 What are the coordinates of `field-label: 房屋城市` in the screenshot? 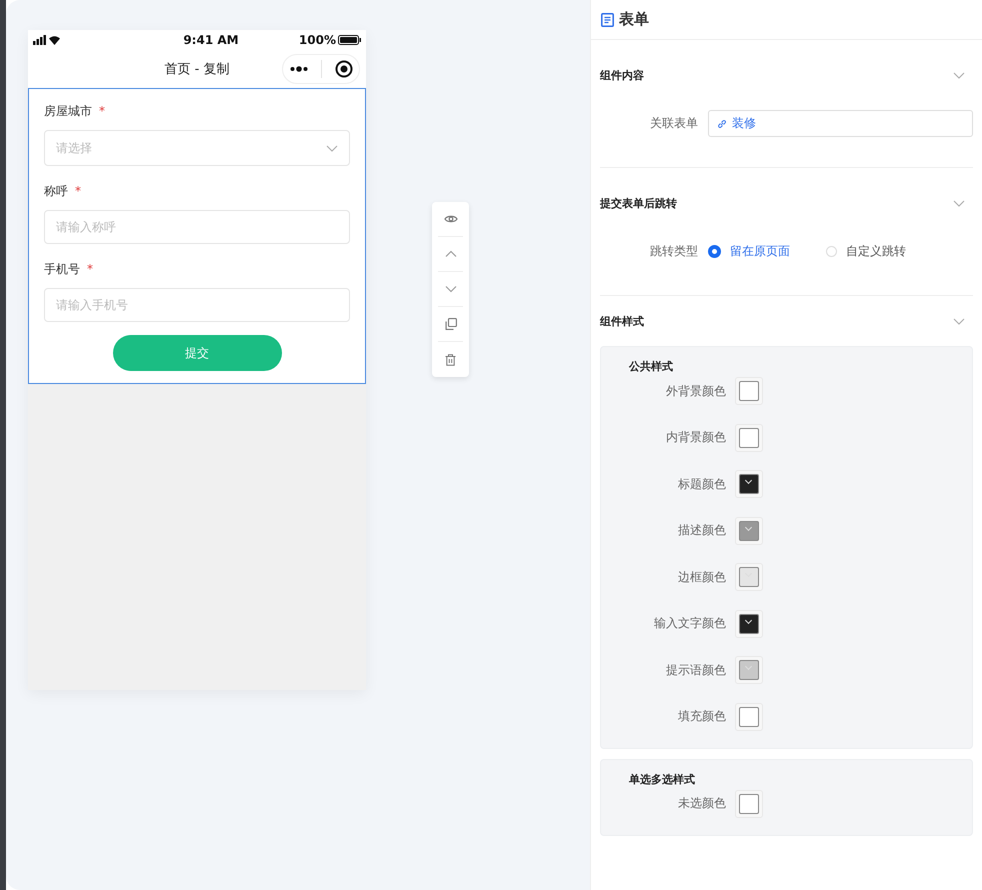 It's located at (68, 111).